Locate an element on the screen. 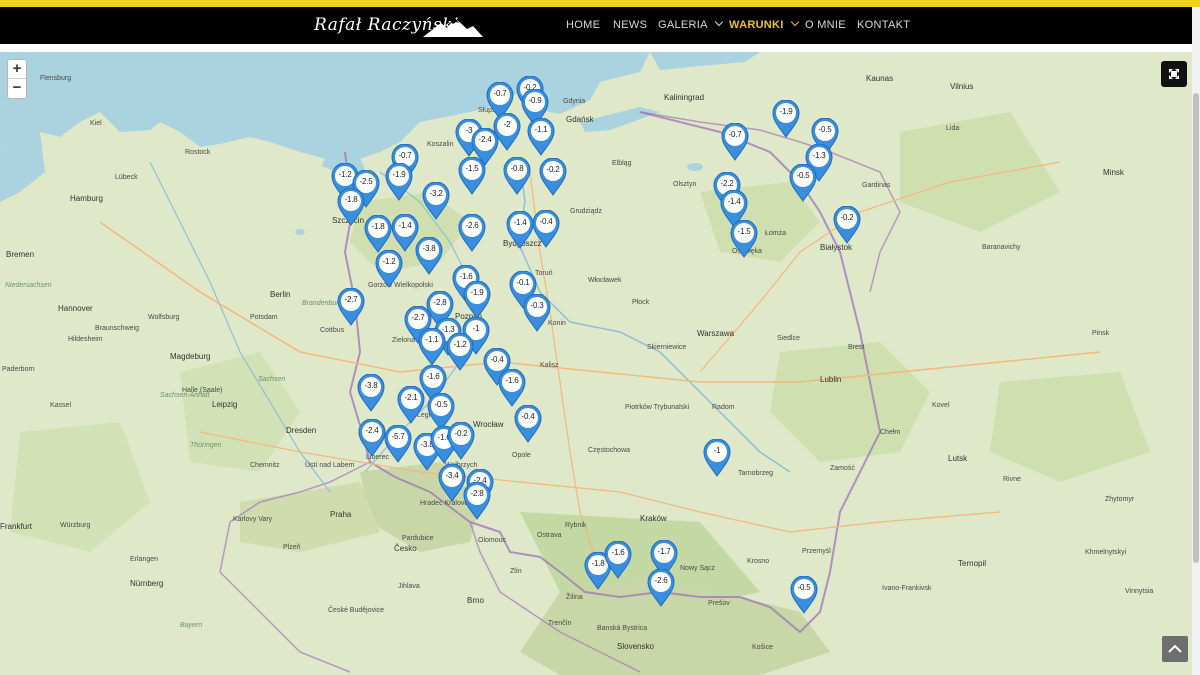 This screenshot has height=675, width=1200. scroll-to-top-button is located at coordinates (1175, 649).